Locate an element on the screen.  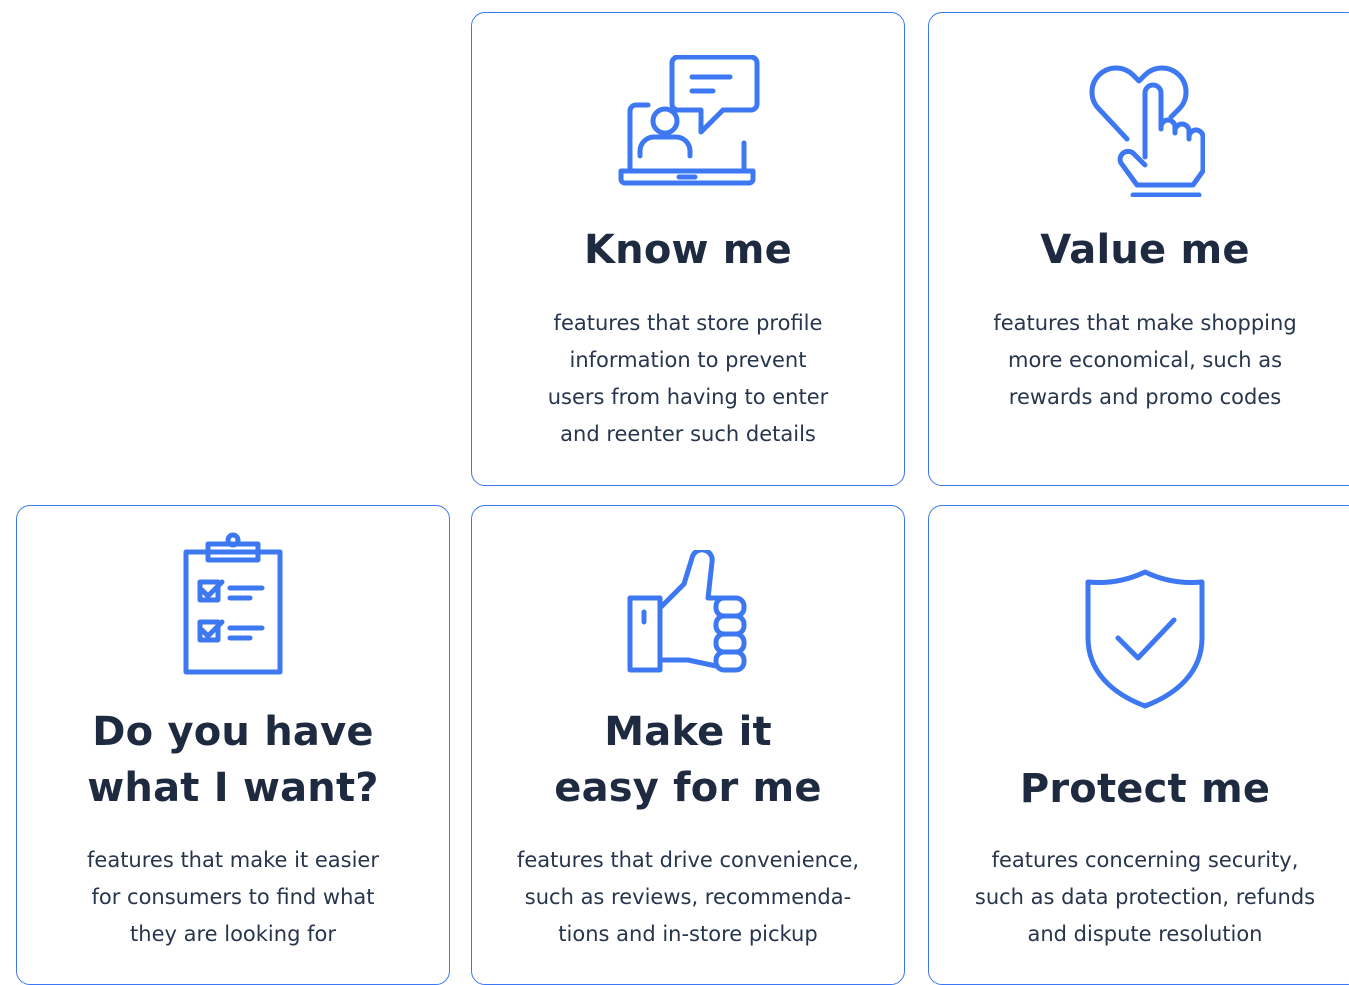
description-line: features that make shopping is located at coordinates (1145, 323).